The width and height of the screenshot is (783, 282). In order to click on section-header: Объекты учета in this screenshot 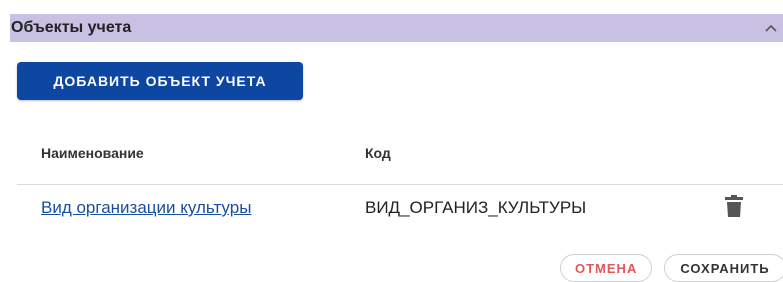, I will do `click(396, 28)`.